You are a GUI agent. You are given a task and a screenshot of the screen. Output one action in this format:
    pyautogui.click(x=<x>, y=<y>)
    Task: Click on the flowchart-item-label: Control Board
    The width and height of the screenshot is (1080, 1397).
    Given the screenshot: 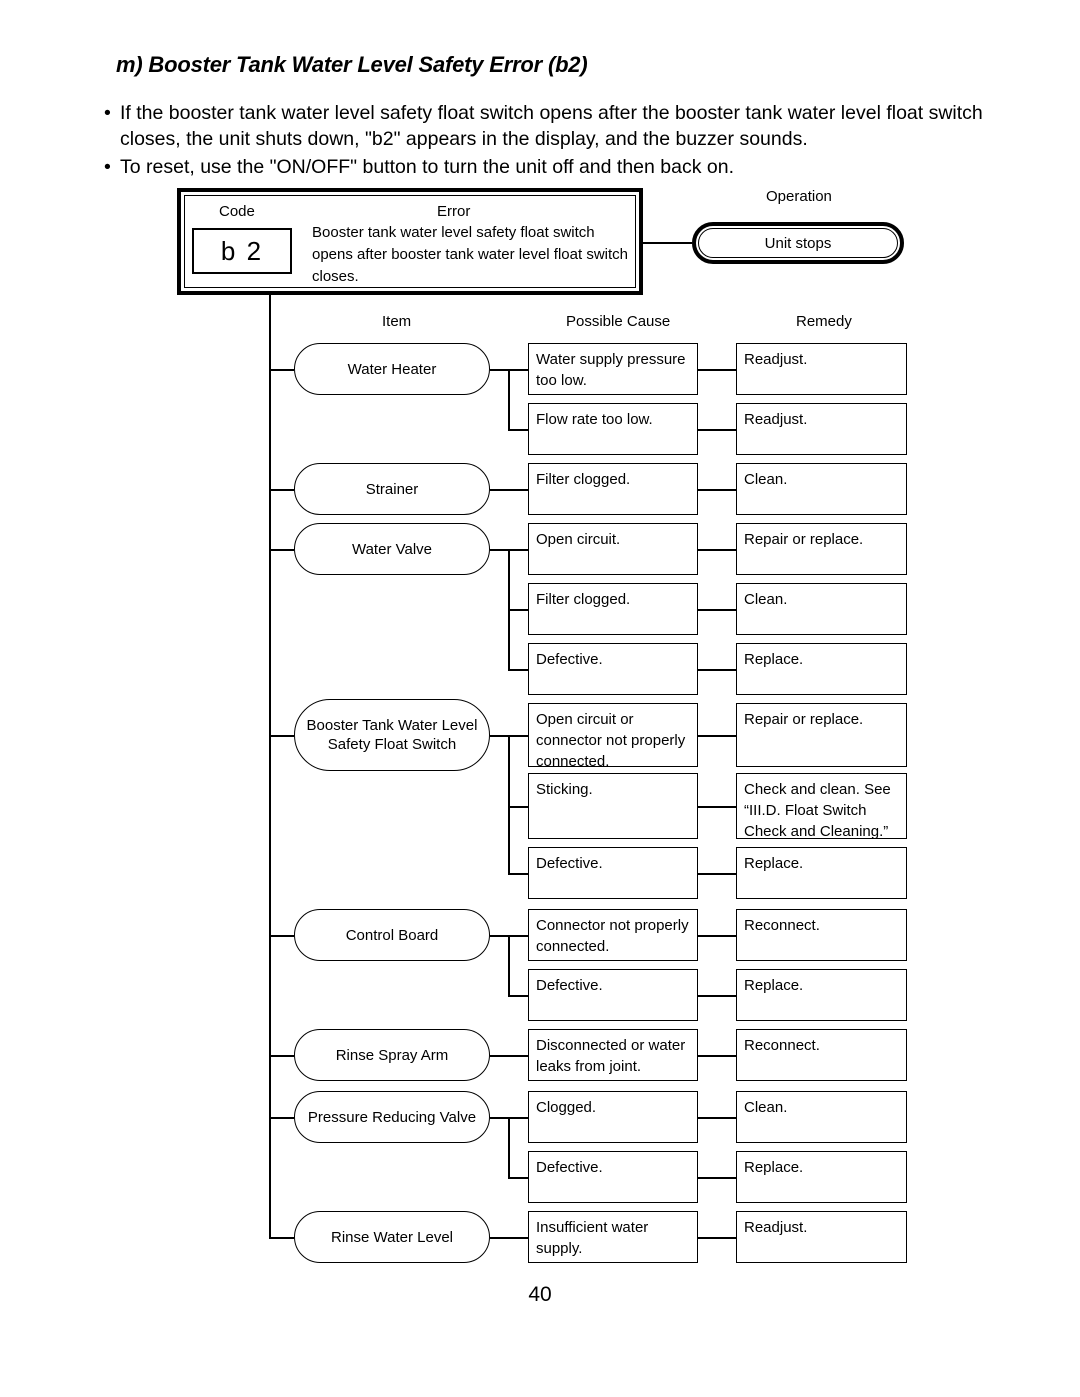 What is the action you would take?
    pyautogui.click(x=392, y=935)
    